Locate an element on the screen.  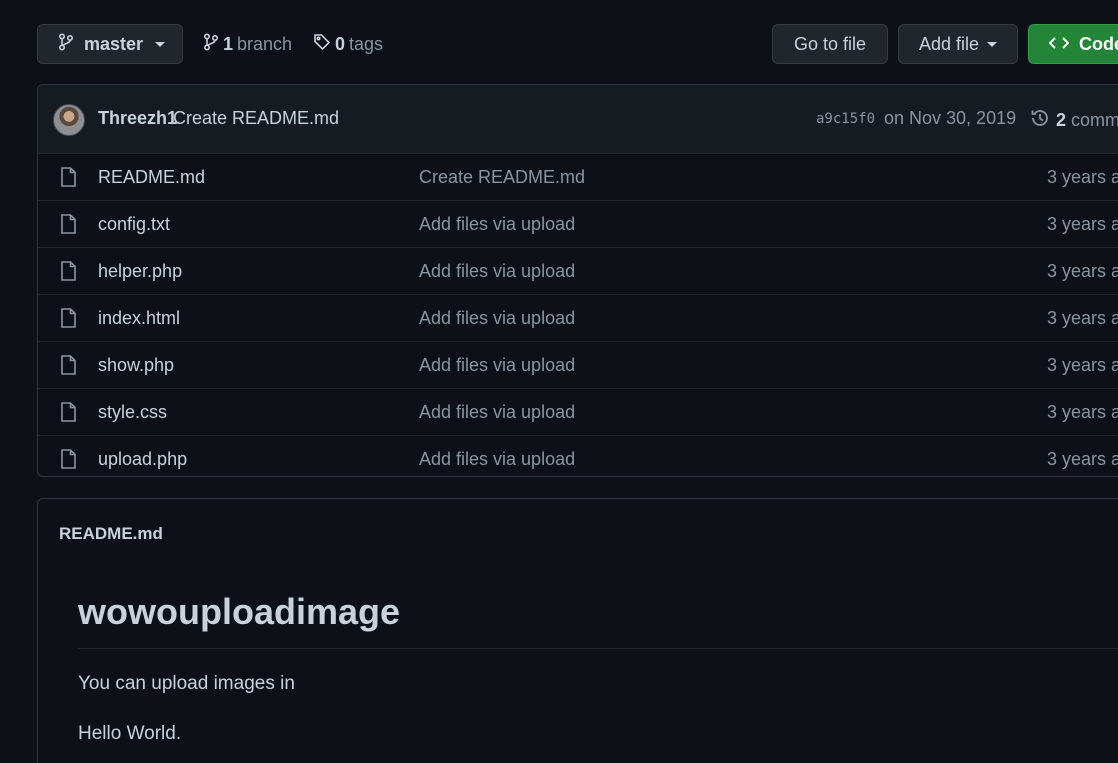
tags-link: 0 tags is located at coordinates (348, 44).